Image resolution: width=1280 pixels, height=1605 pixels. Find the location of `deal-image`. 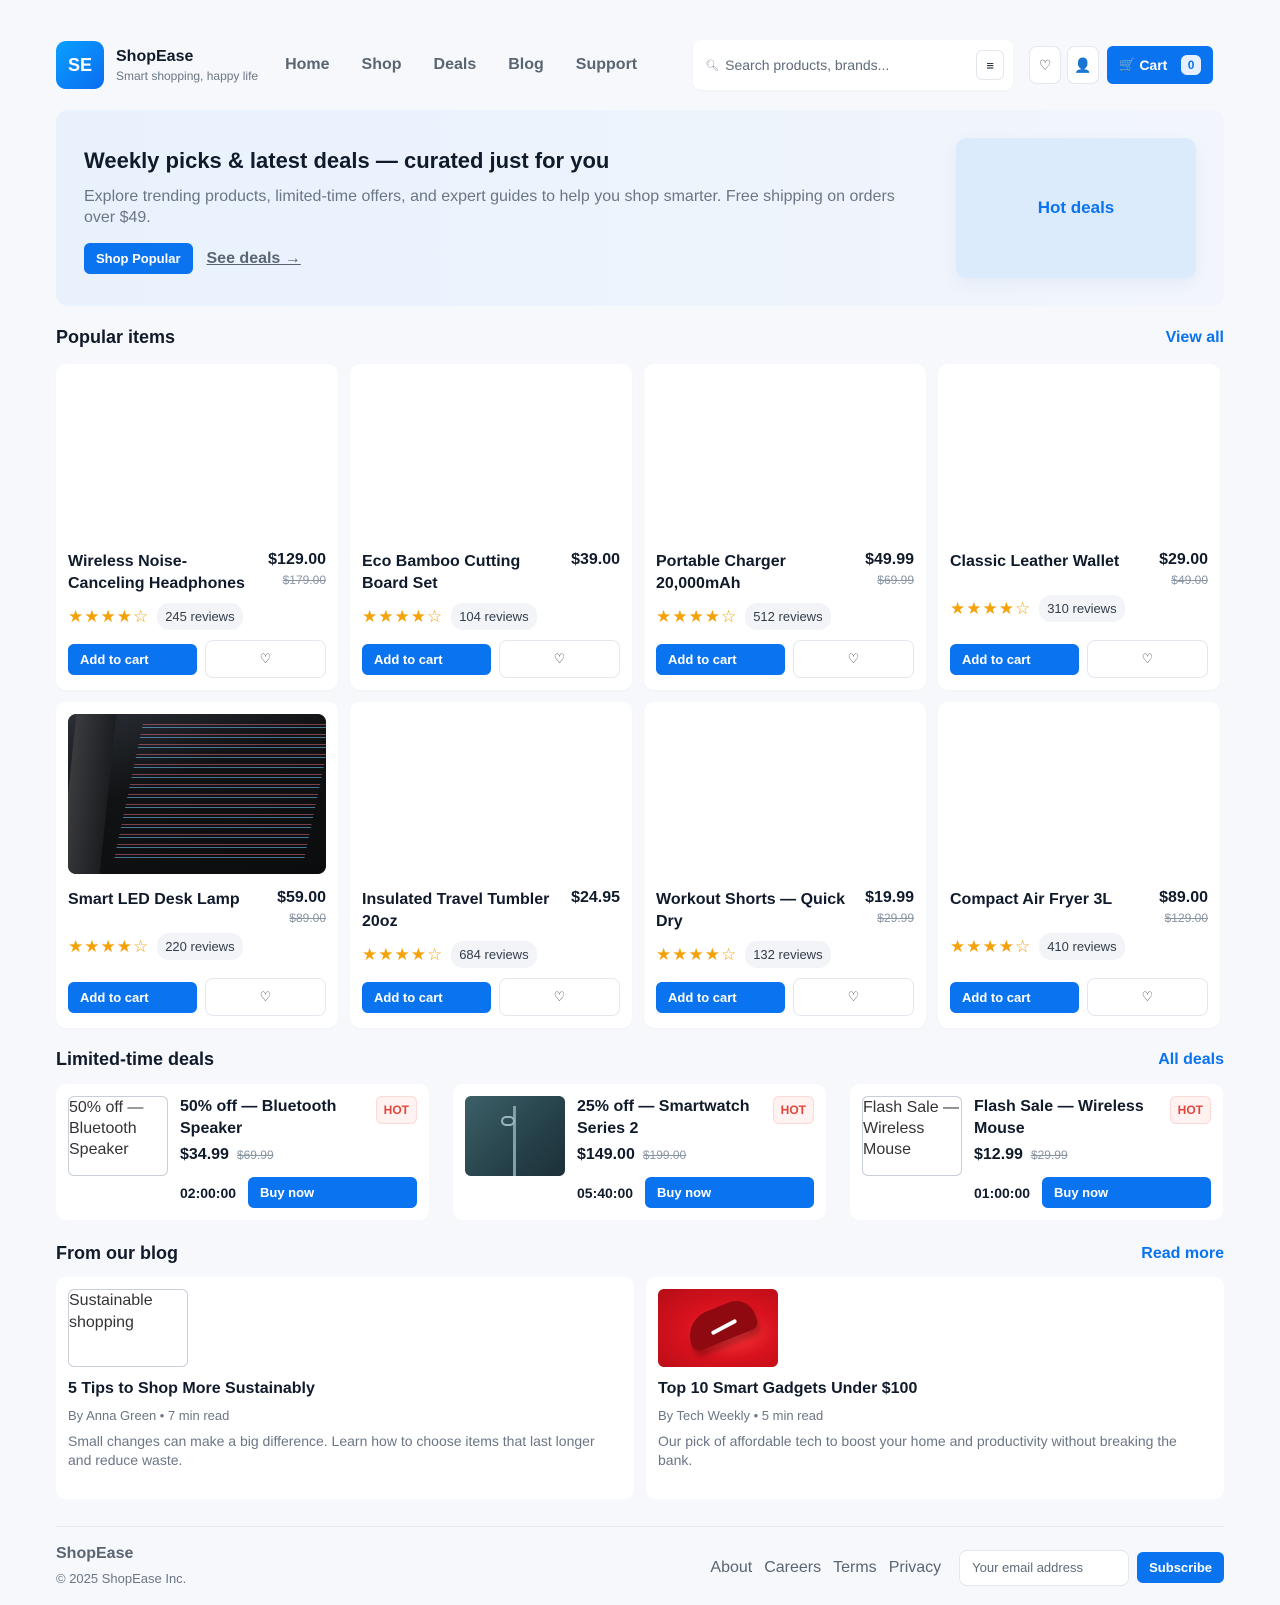

deal-image is located at coordinates (515, 1136).